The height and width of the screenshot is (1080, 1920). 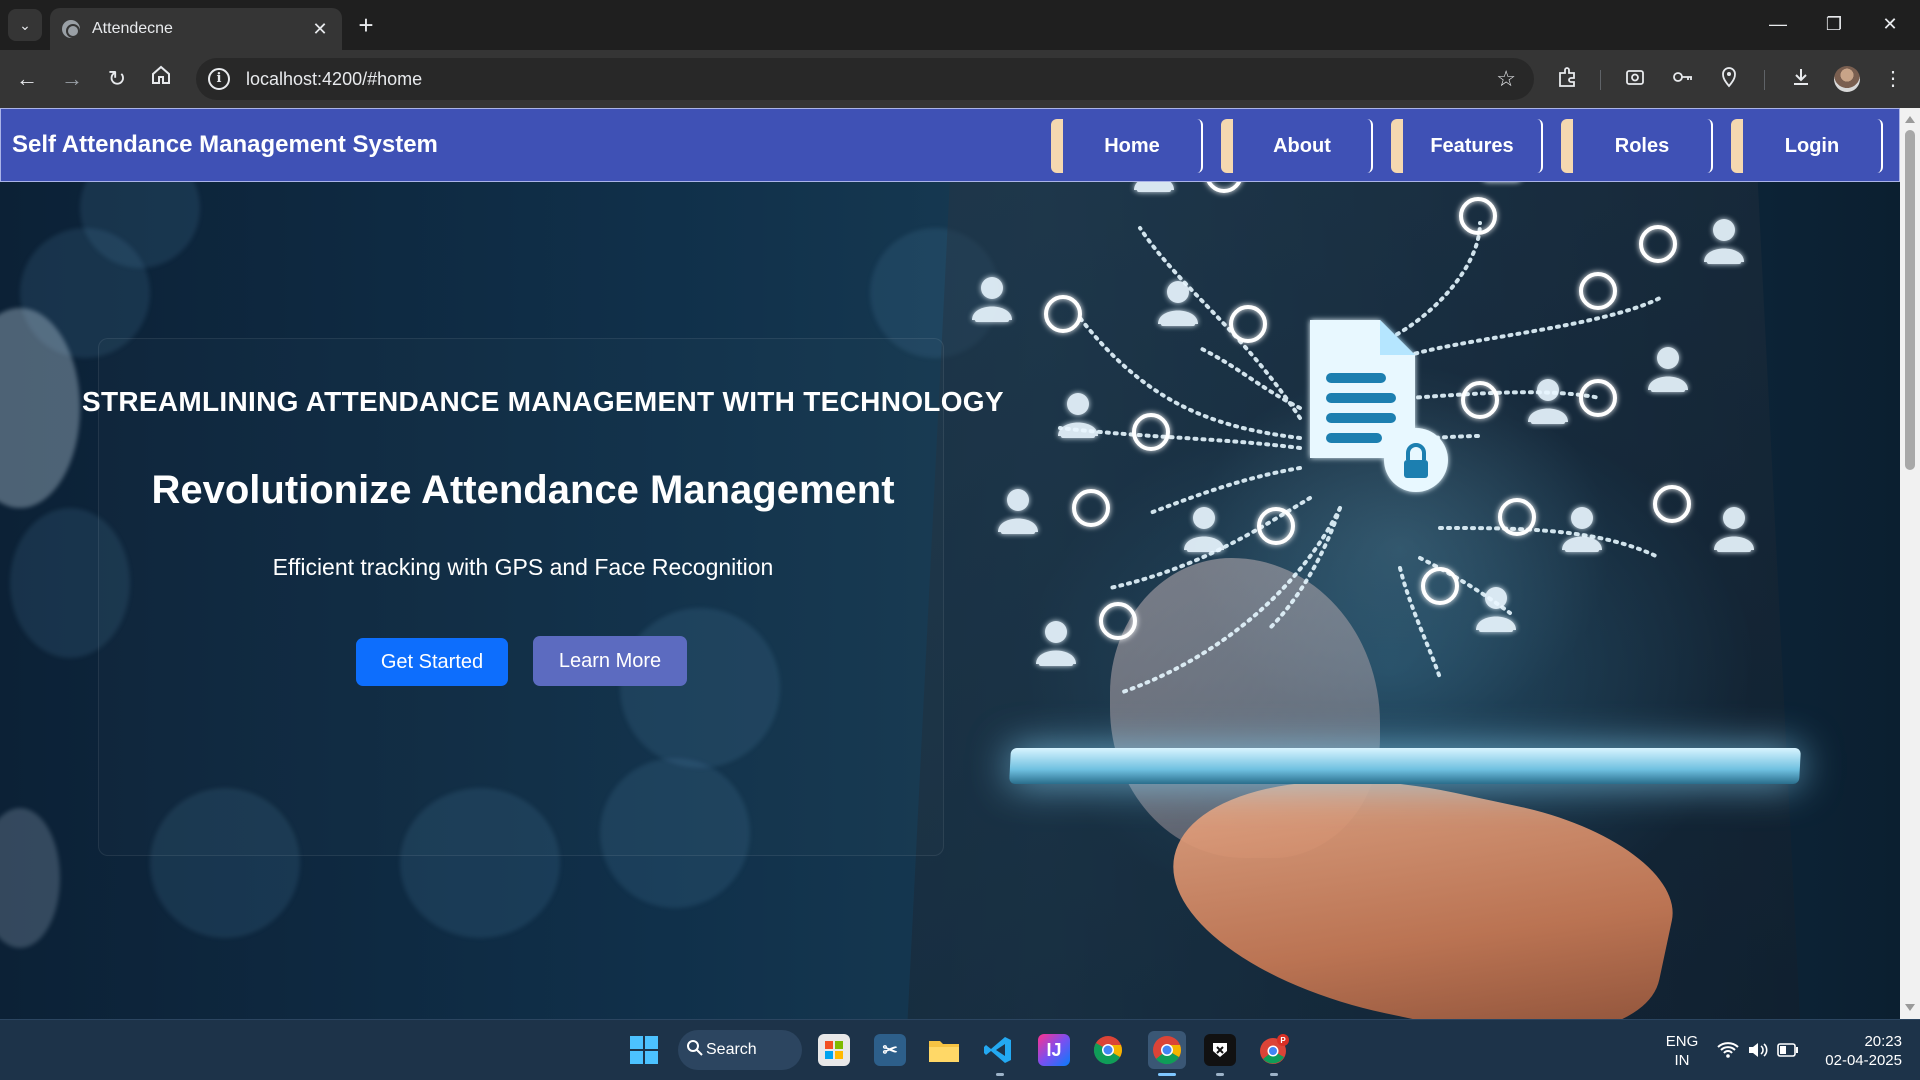 What do you see at coordinates (944, 1050) in the screenshot?
I see `file-explorer-icon` at bounding box center [944, 1050].